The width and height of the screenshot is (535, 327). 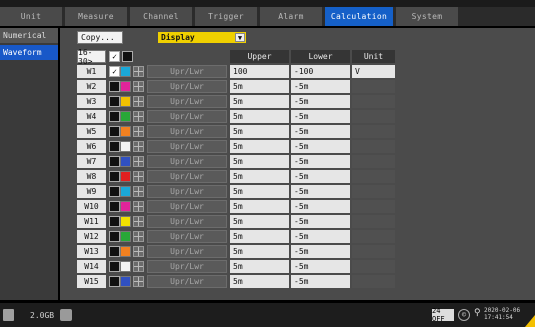 What do you see at coordinates (31, 16) in the screenshot?
I see `tab-unit: Unit` at bounding box center [31, 16].